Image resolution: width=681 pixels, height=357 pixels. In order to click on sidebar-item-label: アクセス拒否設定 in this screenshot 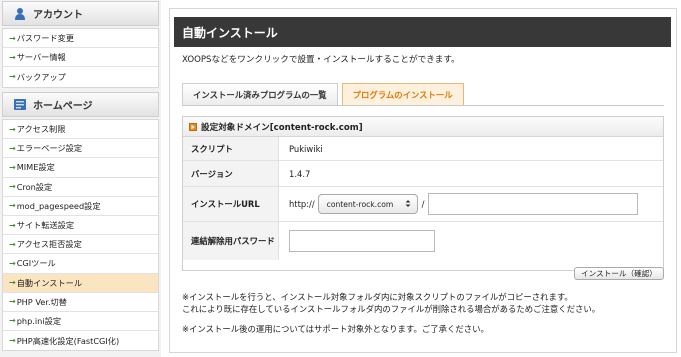, I will do `click(49, 244)`.